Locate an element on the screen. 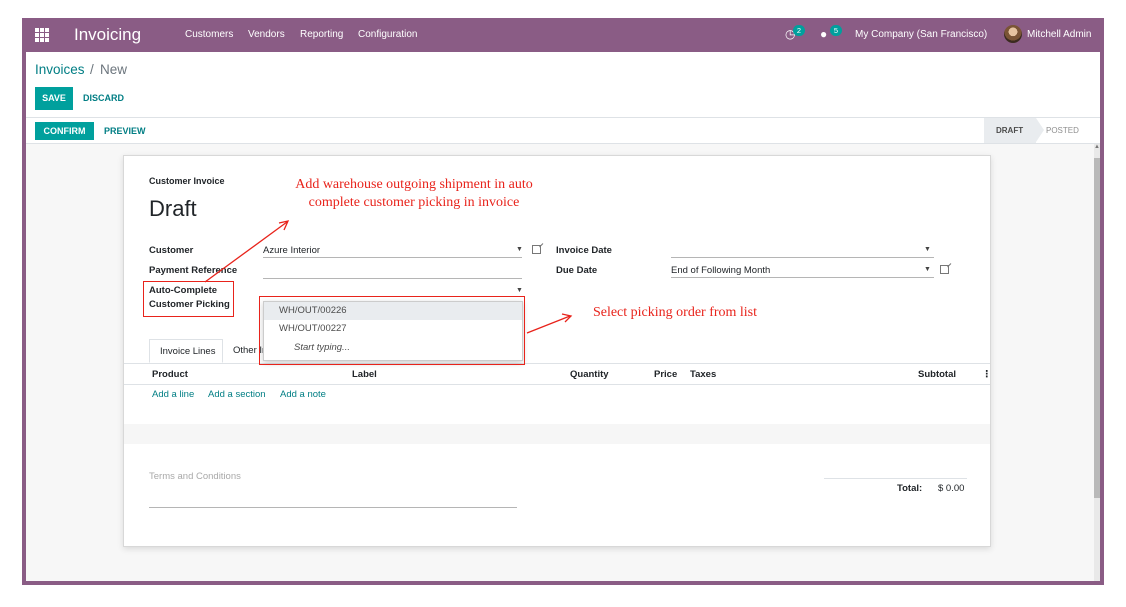 This screenshot has width=1126, height=607. terms-conditions-field: Terms and Conditions is located at coordinates (333, 489).